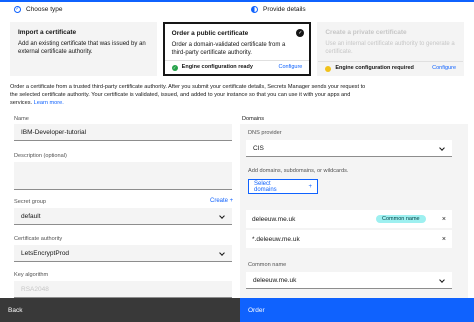  I want to click on tile-footer: ✓ Engine configuration ready Configure, so click(237, 67).